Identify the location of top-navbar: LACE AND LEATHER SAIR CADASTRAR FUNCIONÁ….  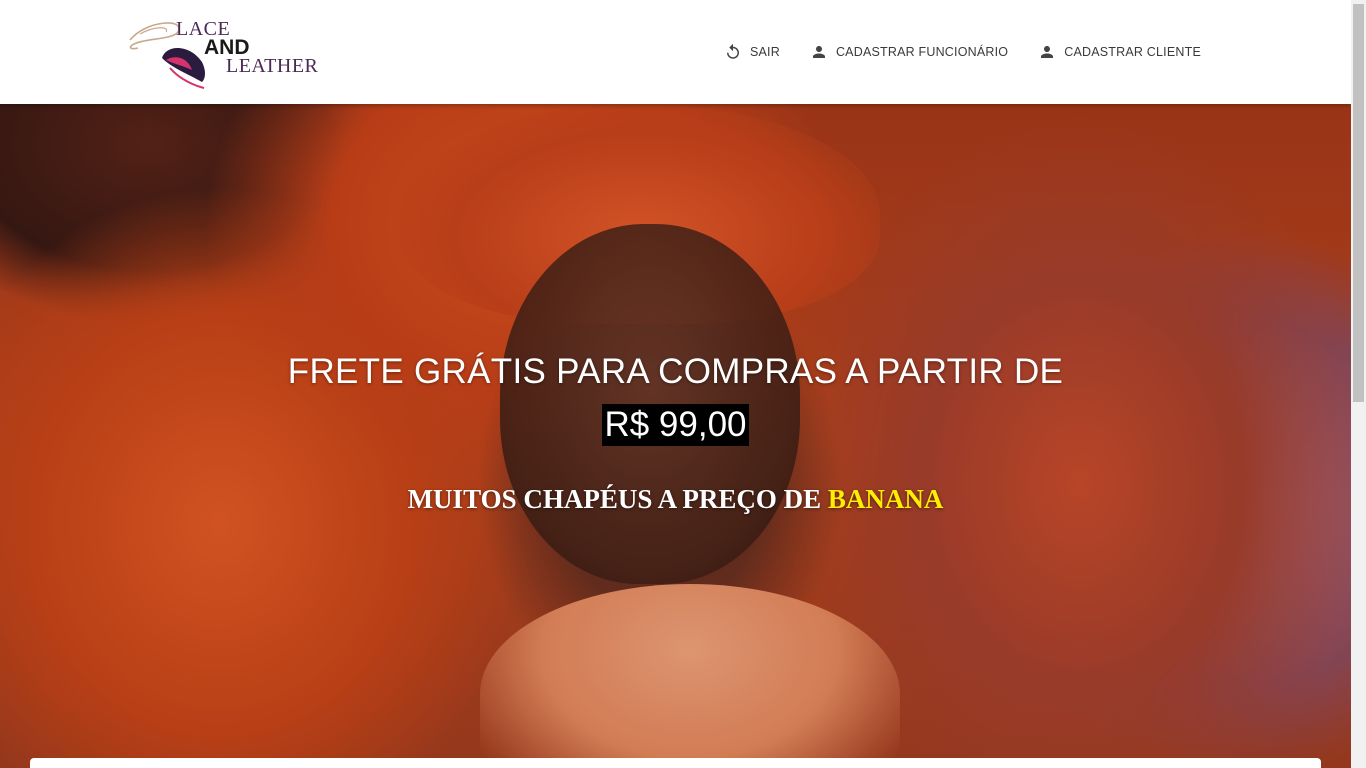
(675, 52).